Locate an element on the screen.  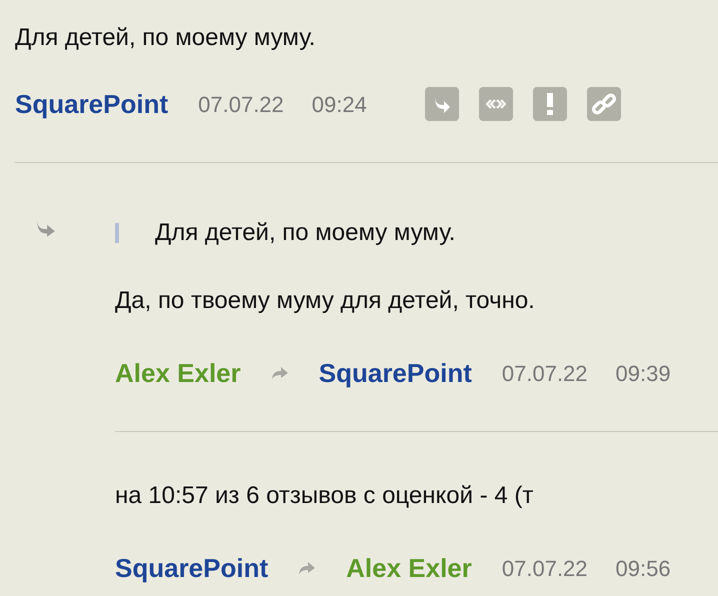
quote-bar is located at coordinates (117, 233).